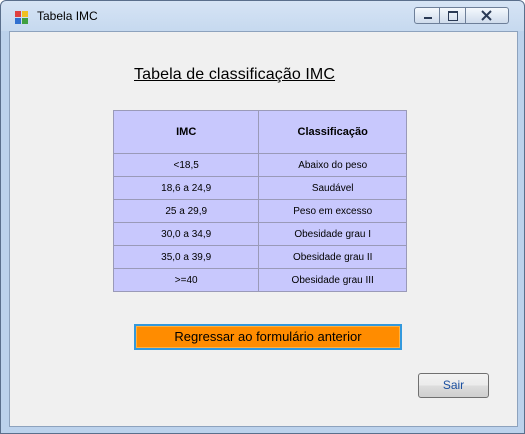 This screenshot has height=434, width=525. What do you see at coordinates (186, 188) in the screenshot?
I see `imc-range-cell: 18,6 a 24,9` at bounding box center [186, 188].